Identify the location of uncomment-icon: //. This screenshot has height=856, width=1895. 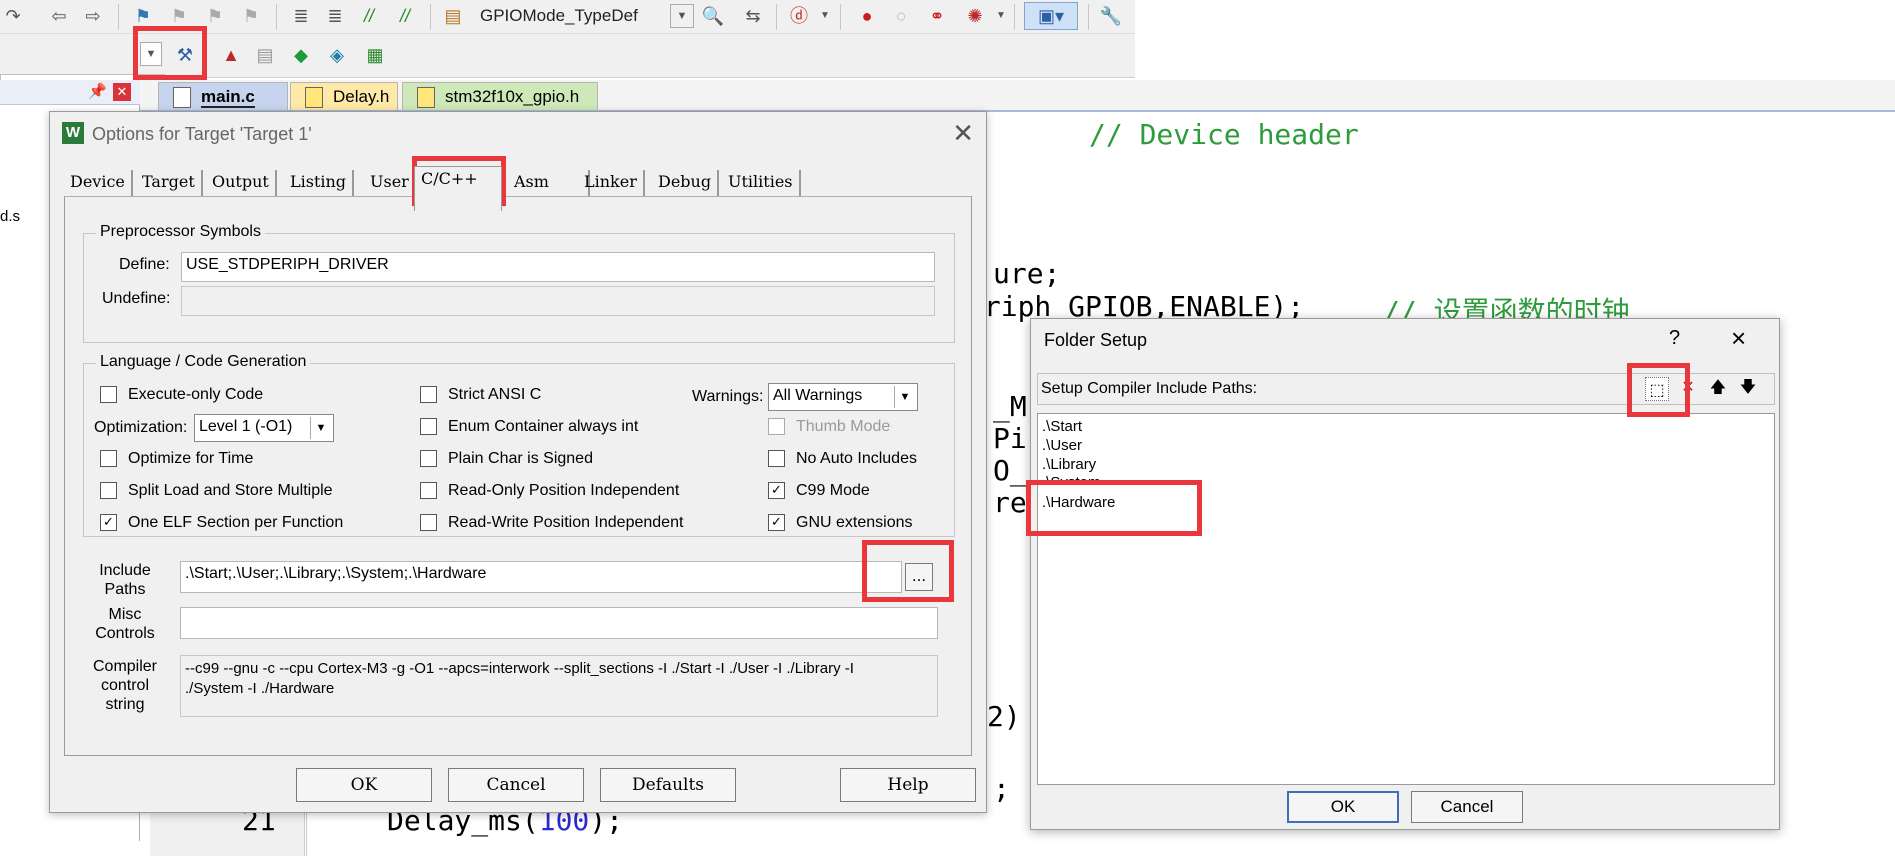
(405, 16).